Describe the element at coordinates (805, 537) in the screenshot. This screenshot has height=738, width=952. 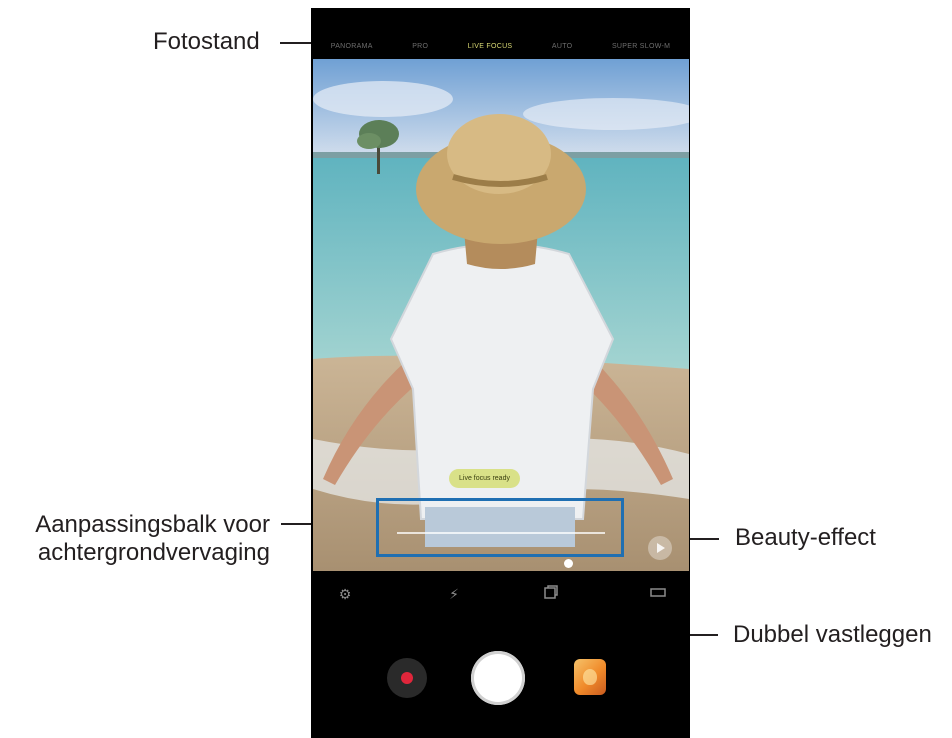
I see `callout-beauty-effect: Beauty-effect` at that location.